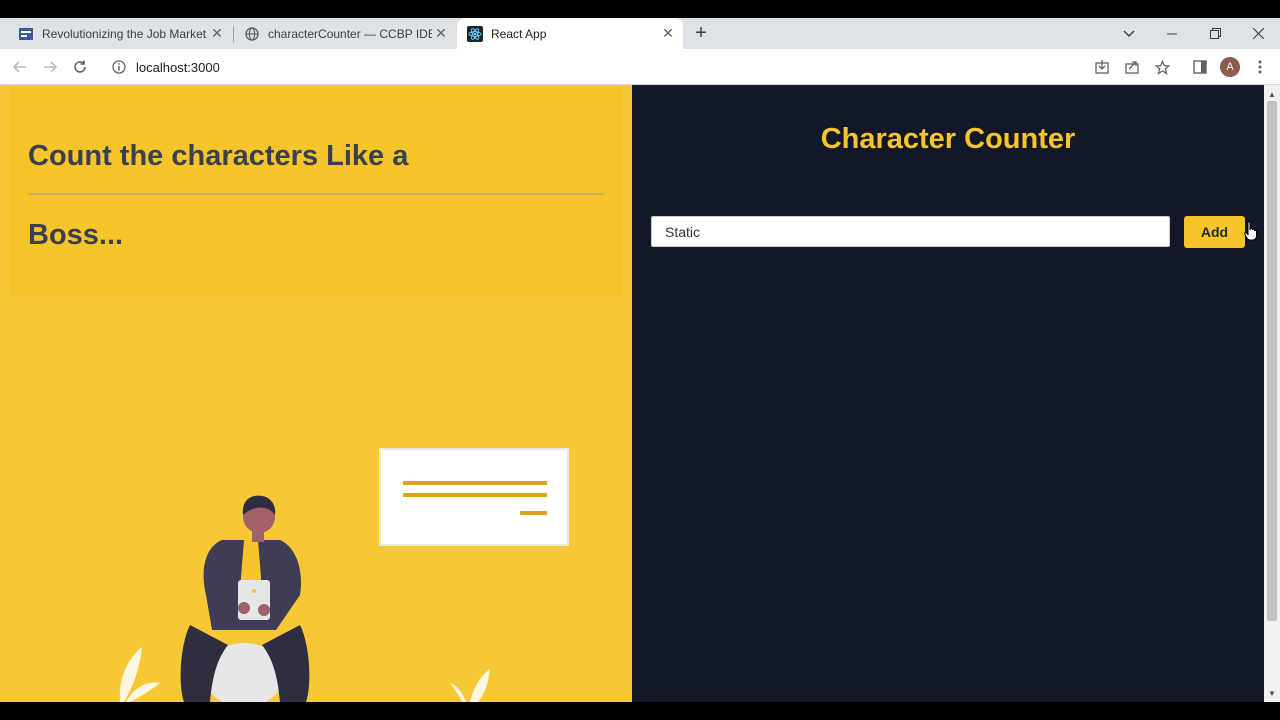  I want to click on site-info-icon, so click(119, 67).